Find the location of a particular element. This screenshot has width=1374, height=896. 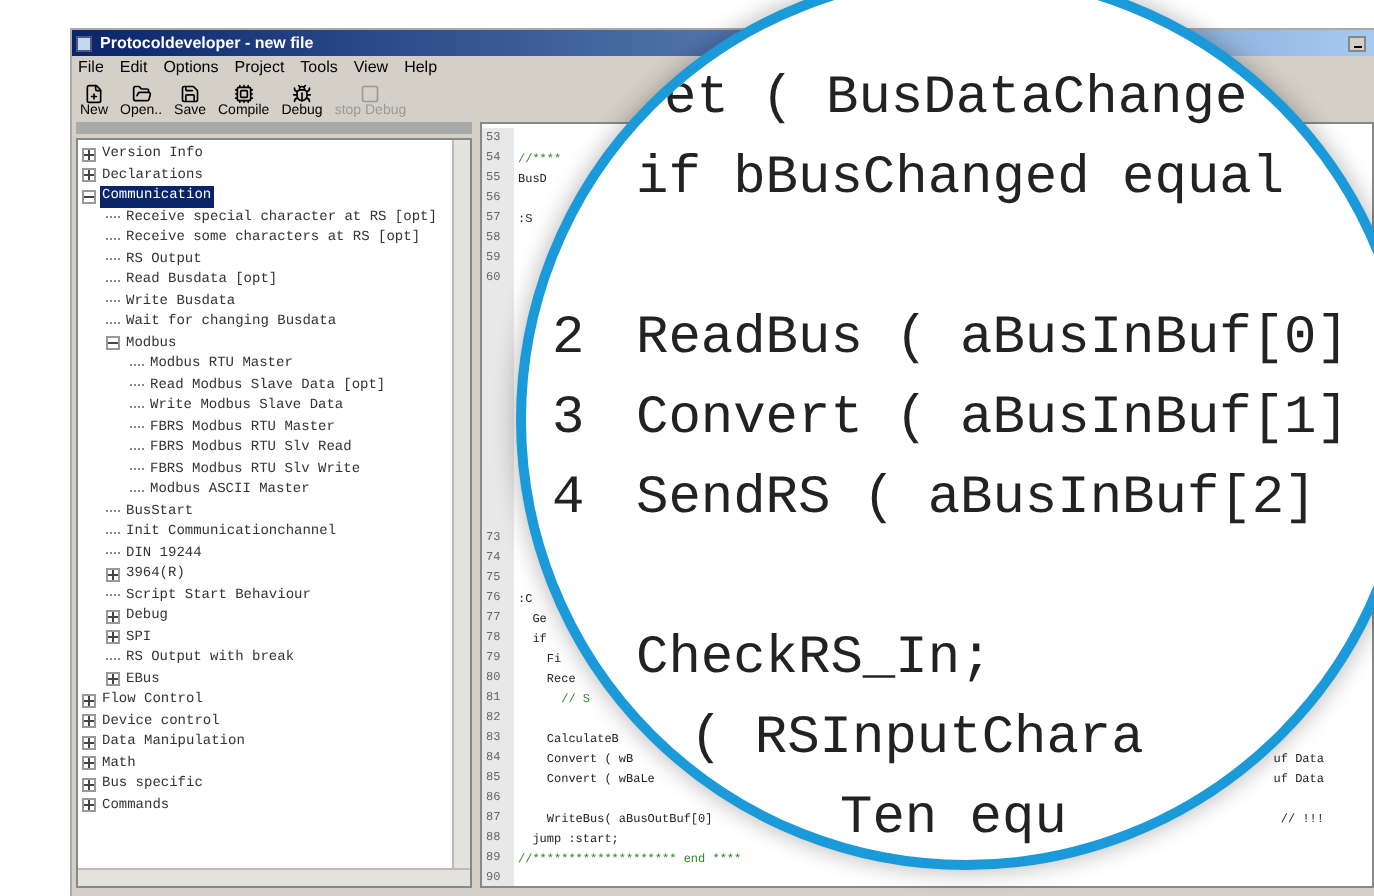

menu-item: Project is located at coordinates (259, 67).